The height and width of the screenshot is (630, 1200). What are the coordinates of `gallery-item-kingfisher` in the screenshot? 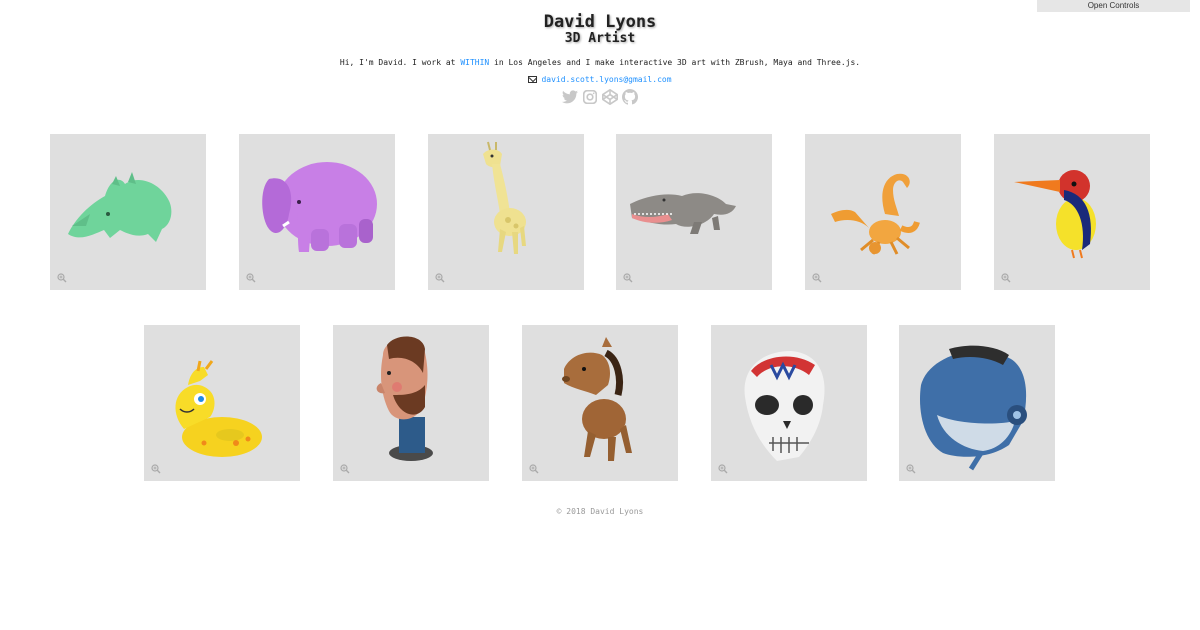 It's located at (1072, 212).